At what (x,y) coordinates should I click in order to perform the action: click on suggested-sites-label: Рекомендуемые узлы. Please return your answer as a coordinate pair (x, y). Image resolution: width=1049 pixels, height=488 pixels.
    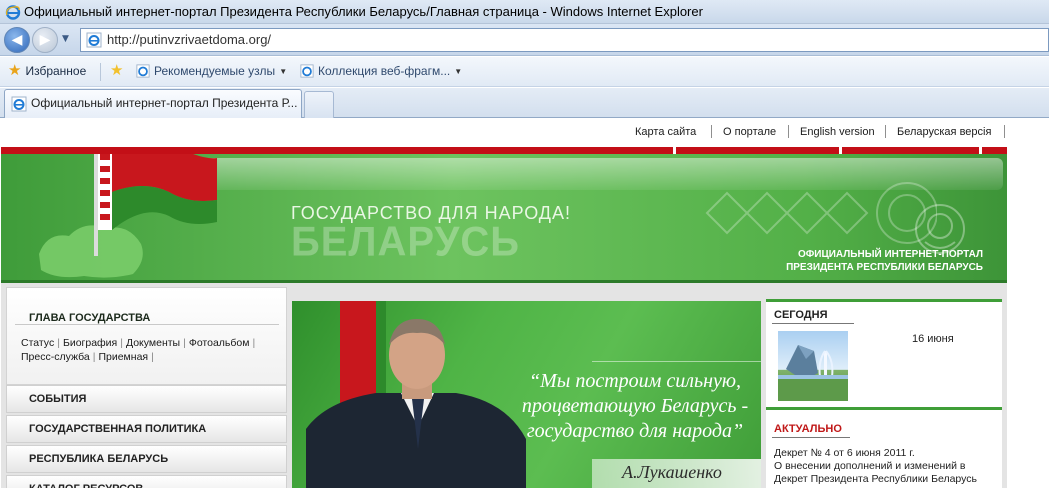
    Looking at the image, I should click on (215, 71).